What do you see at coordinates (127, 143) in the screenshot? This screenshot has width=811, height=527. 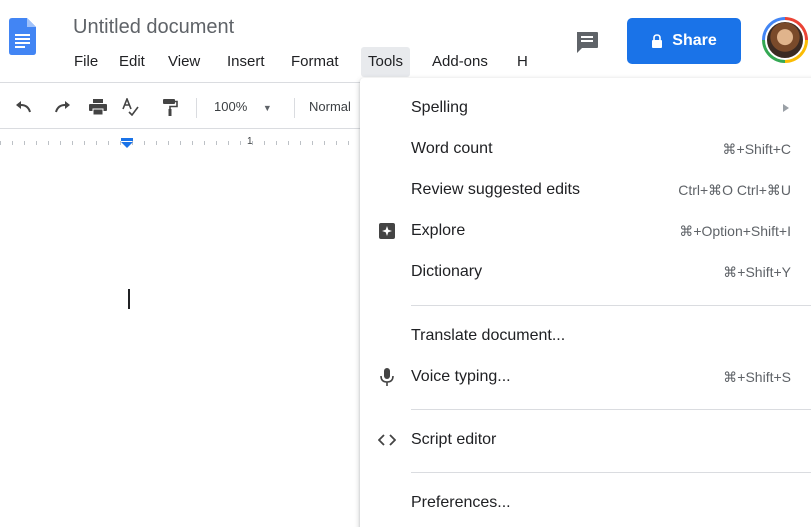 I see `indent-marker-icon` at bounding box center [127, 143].